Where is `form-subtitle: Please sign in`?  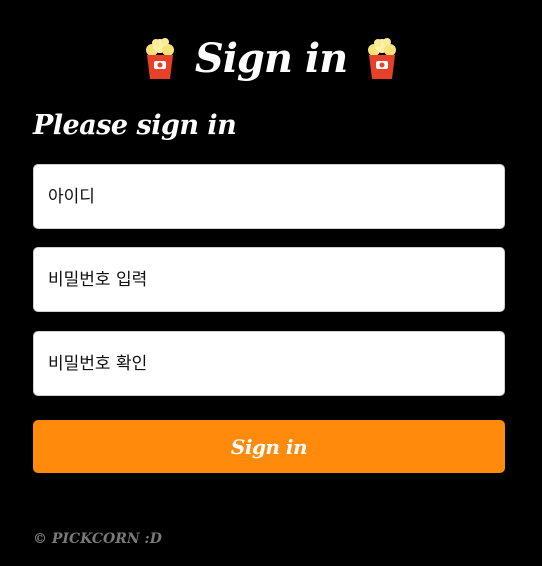
form-subtitle: Please sign in is located at coordinates (135, 125).